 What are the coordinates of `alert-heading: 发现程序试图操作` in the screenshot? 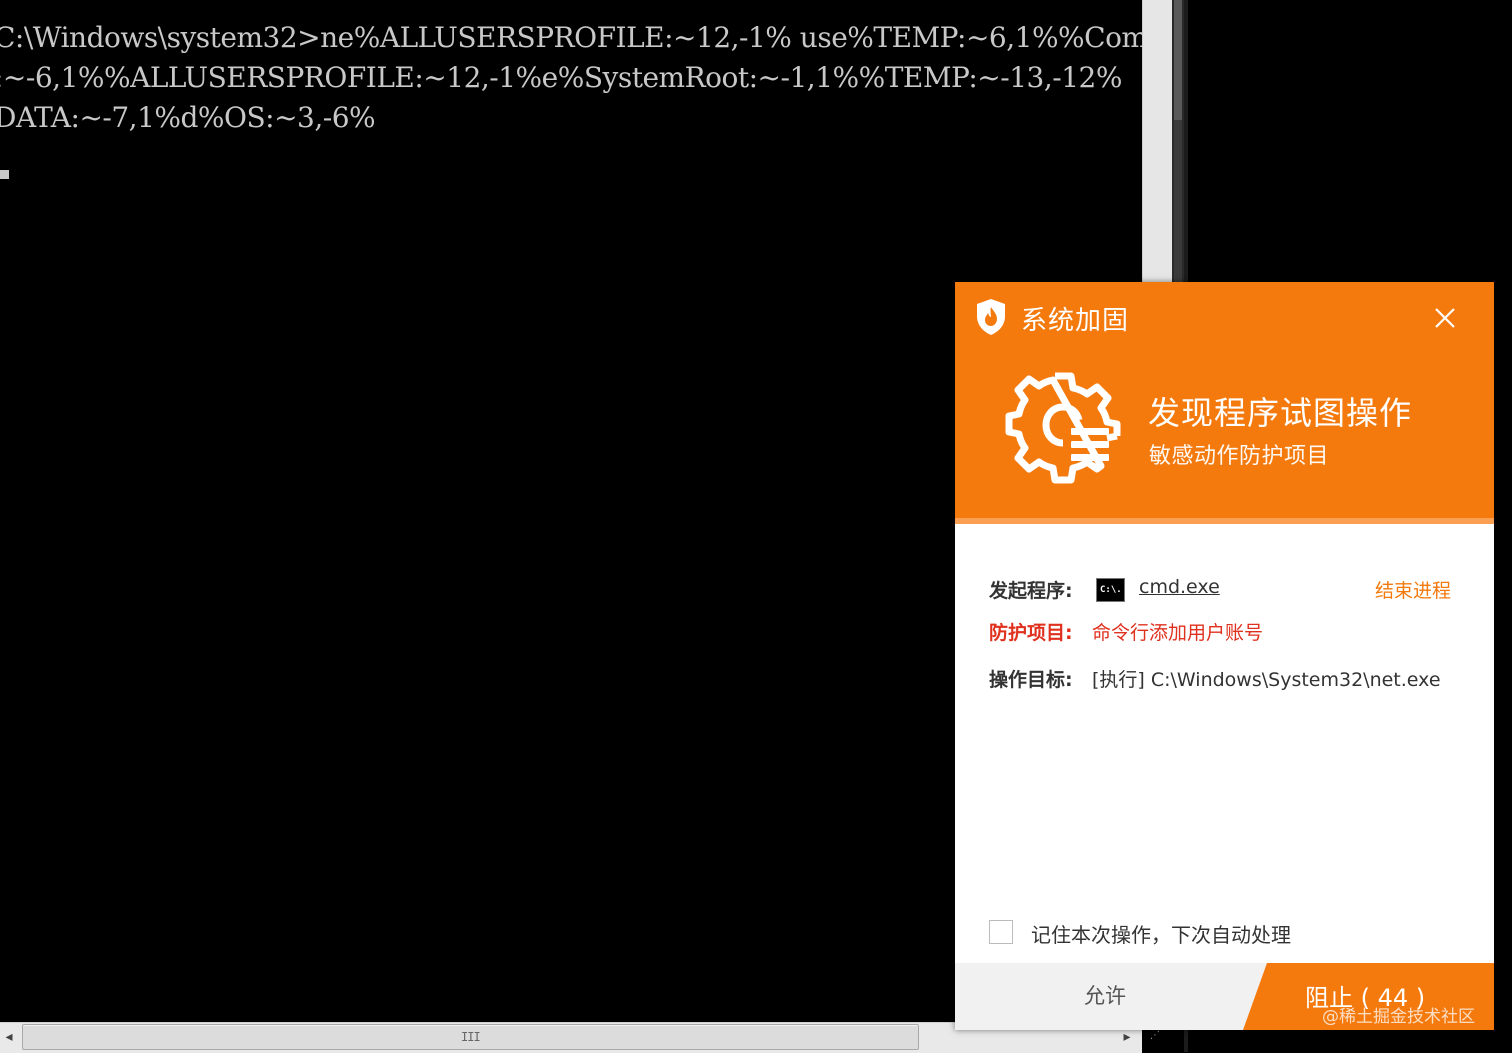 It's located at (1280, 413).